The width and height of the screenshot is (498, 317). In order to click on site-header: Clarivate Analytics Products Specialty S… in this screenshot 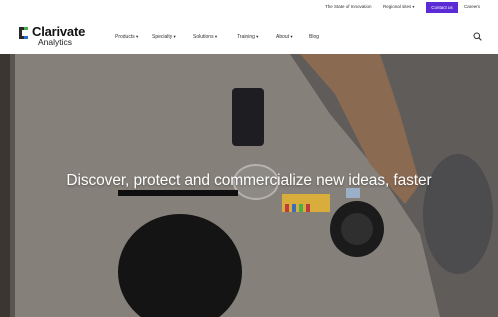, I will do `click(249, 33)`.